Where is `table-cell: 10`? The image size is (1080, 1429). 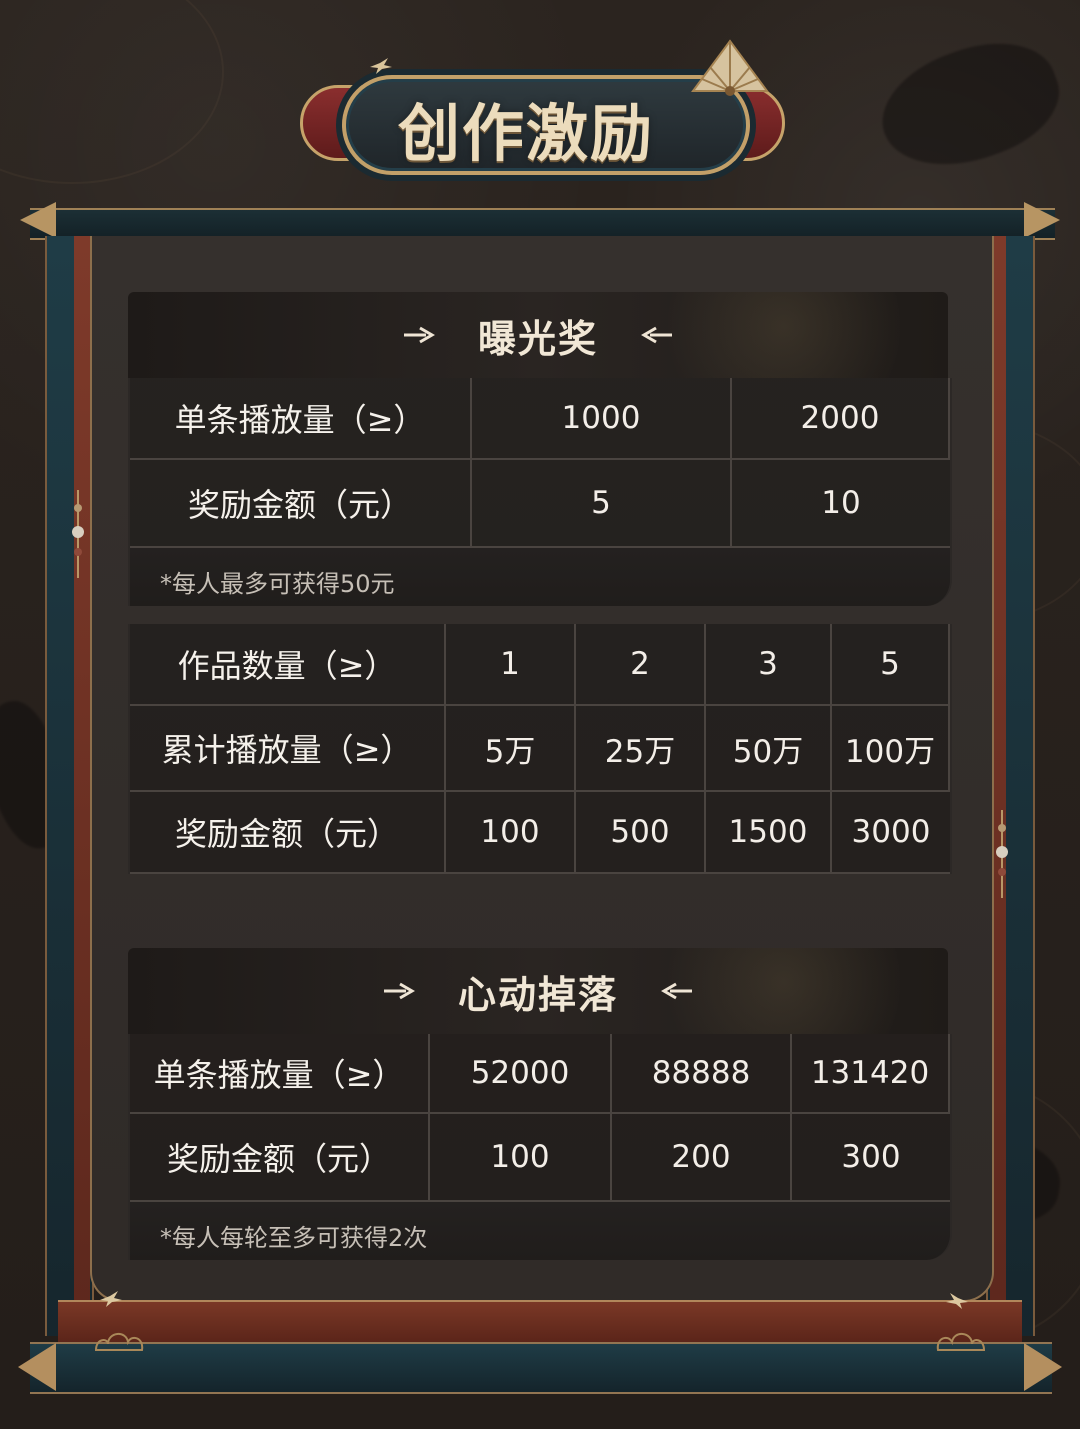 table-cell: 10 is located at coordinates (841, 504).